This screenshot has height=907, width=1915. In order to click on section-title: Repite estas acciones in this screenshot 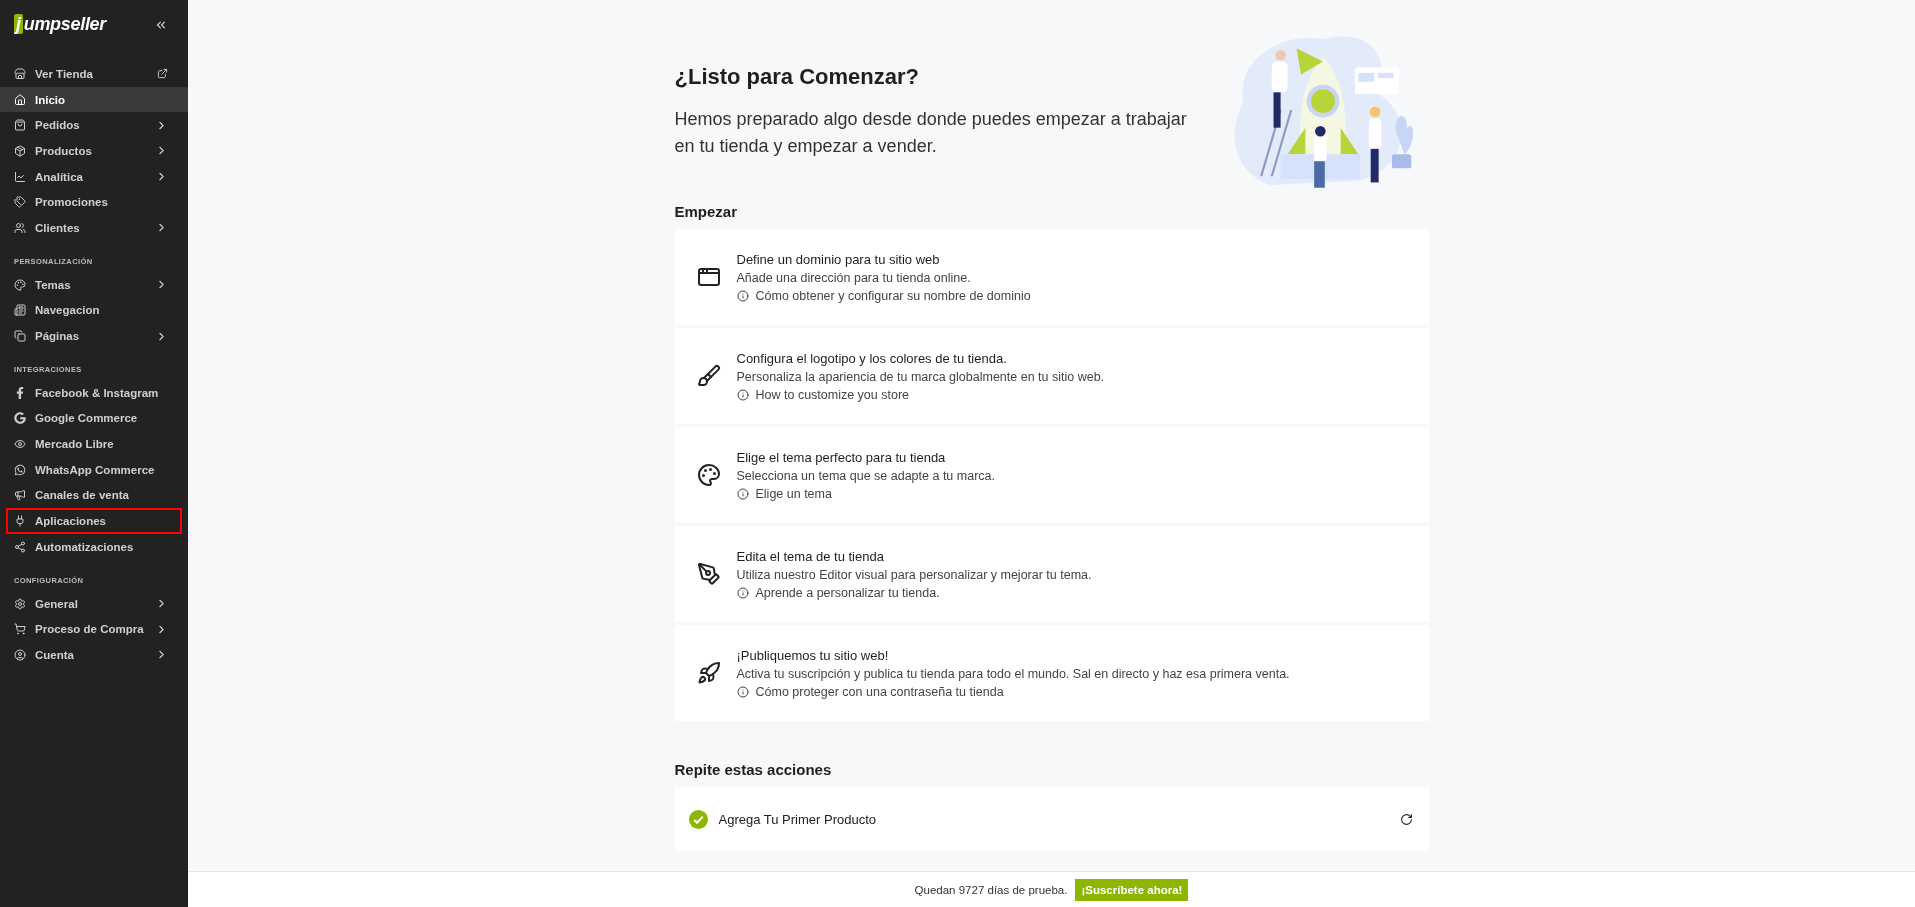, I will do `click(753, 769)`.